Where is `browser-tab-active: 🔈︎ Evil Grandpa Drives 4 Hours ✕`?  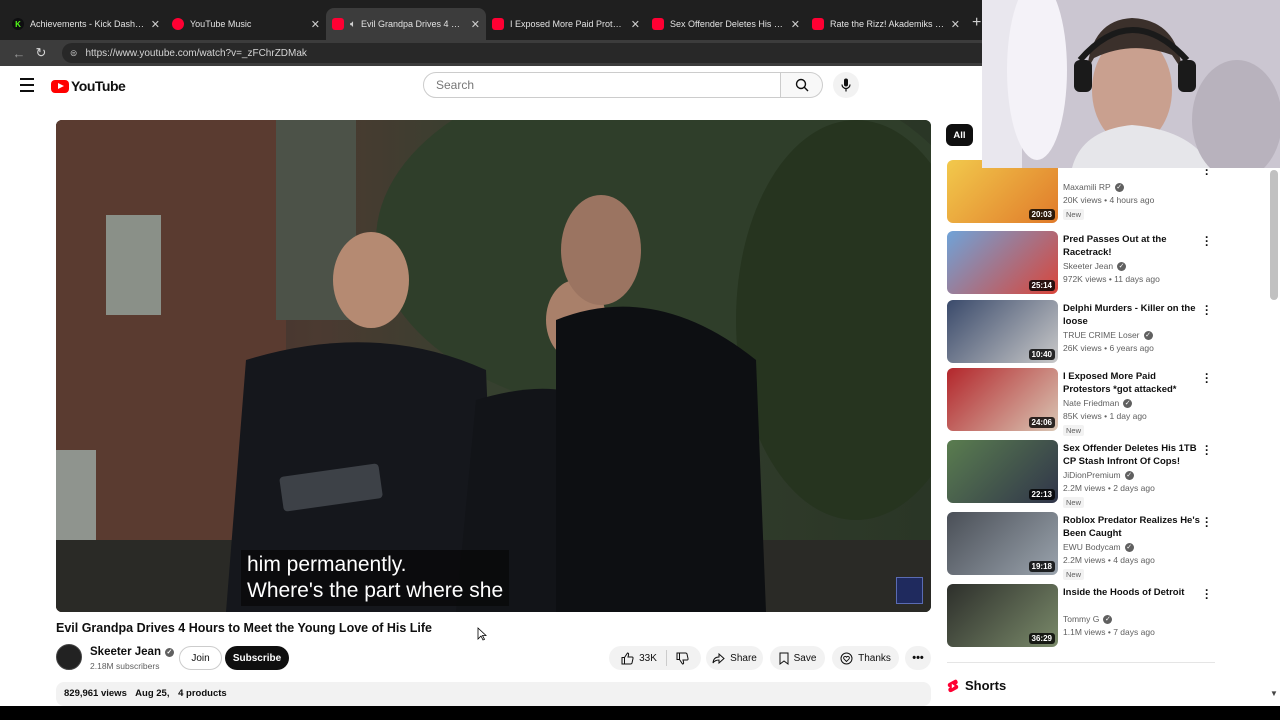
browser-tab-active: 🔈︎ Evil Grandpa Drives 4 Hours ✕ is located at coordinates (406, 24).